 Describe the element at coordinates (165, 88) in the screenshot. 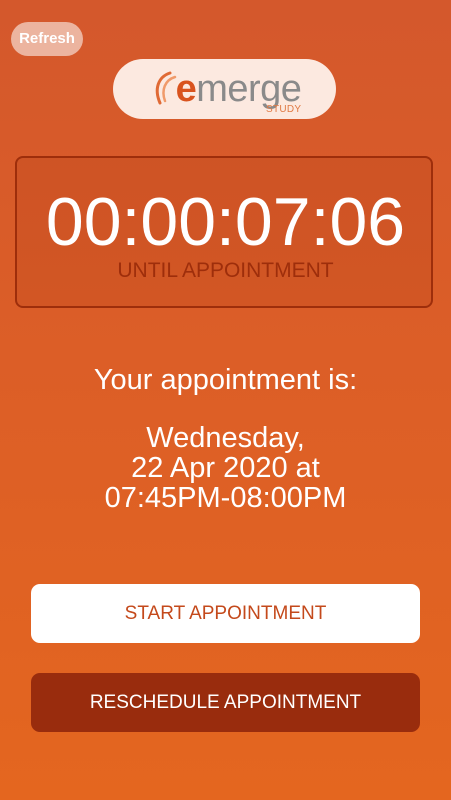

I see `logo-swoosh-icon` at that location.